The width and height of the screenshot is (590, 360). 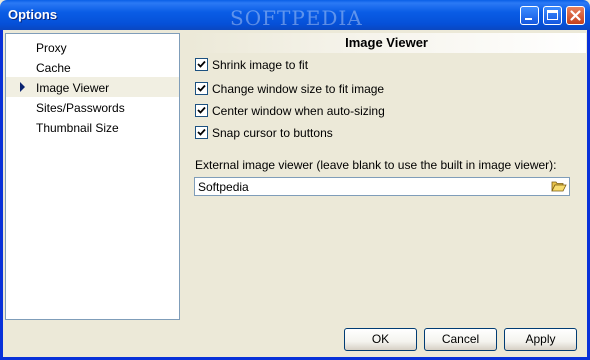 What do you see at coordinates (298, 111) in the screenshot?
I see `checkbox-label: Center window when auto-sizing` at bounding box center [298, 111].